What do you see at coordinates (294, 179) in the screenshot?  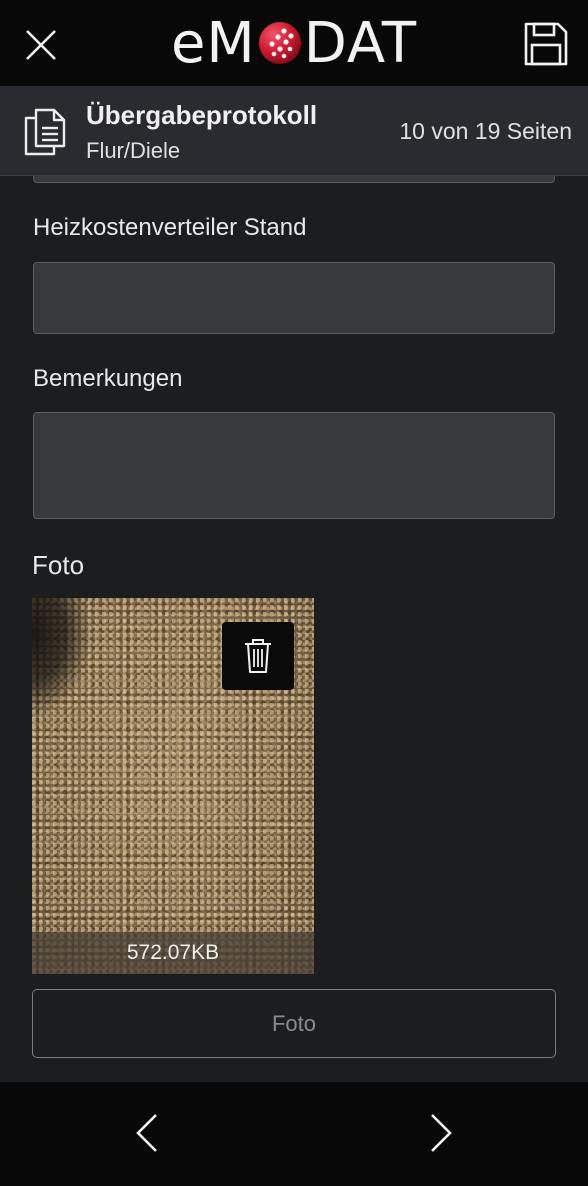 I see `previous-field-edge` at bounding box center [294, 179].